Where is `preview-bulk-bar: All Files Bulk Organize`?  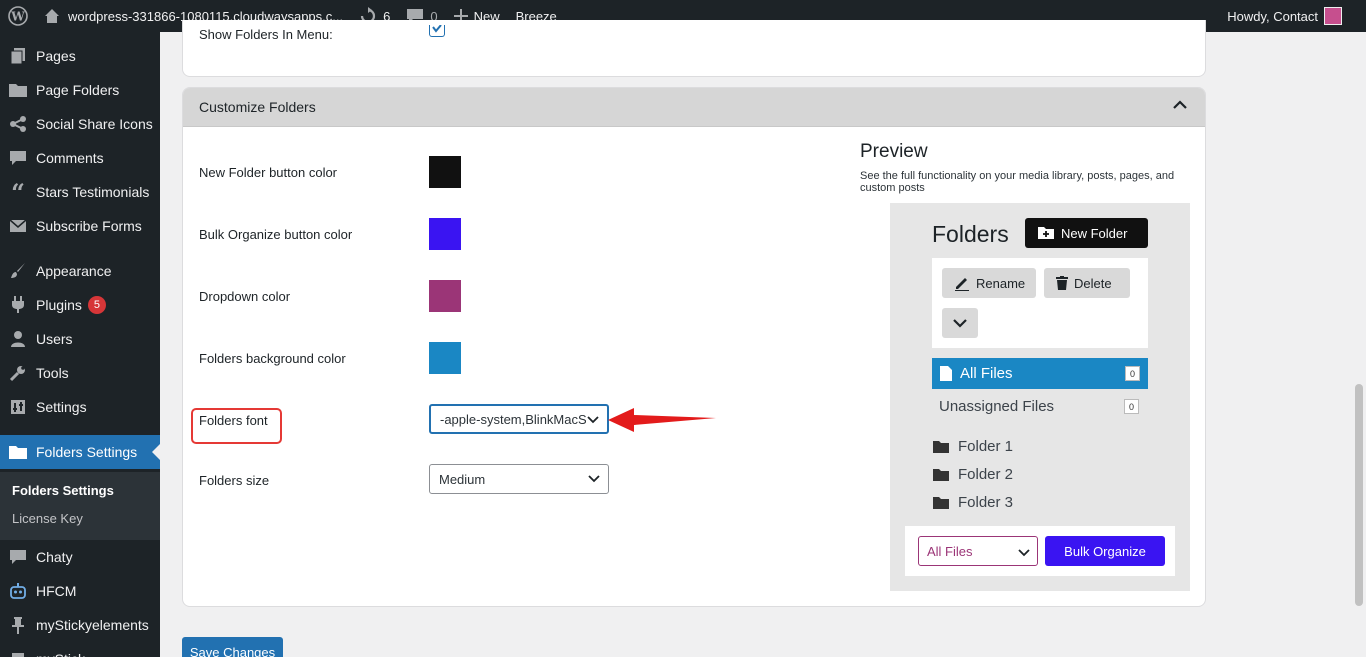 preview-bulk-bar: All Files Bulk Organize is located at coordinates (1040, 551).